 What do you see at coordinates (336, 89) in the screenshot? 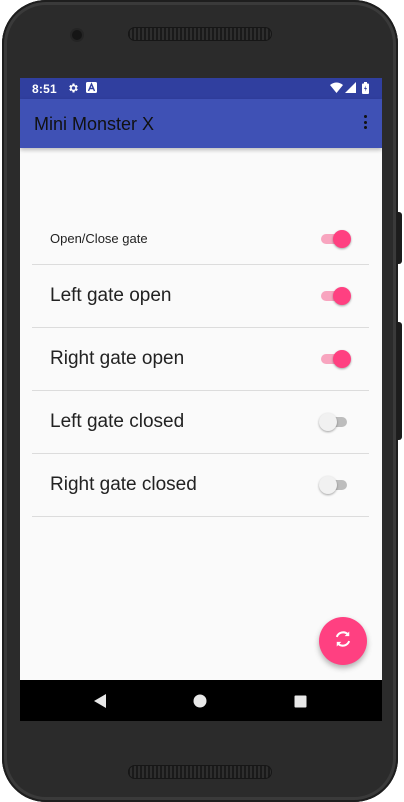
I see `wifi-icon` at bounding box center [336, 89].